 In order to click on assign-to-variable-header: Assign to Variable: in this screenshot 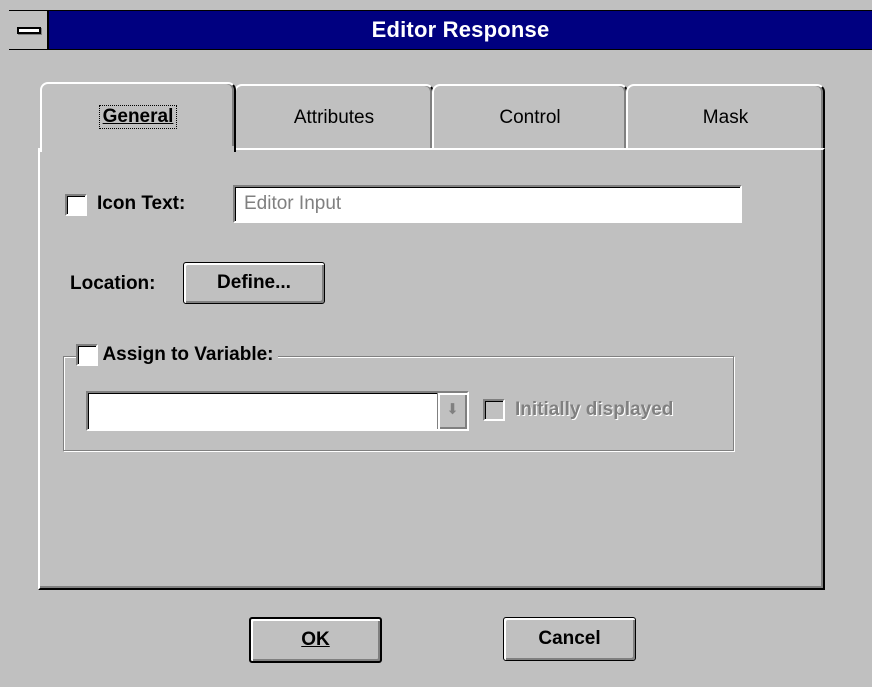, I will do `click(177, 358)`.